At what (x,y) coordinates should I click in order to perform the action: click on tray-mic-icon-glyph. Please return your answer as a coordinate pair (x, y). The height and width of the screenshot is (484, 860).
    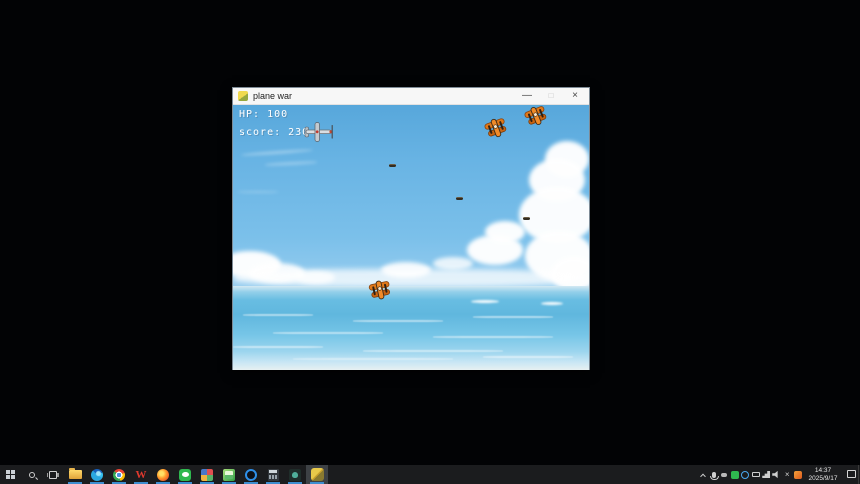
    Looking at the image, I should click on (714, 475).